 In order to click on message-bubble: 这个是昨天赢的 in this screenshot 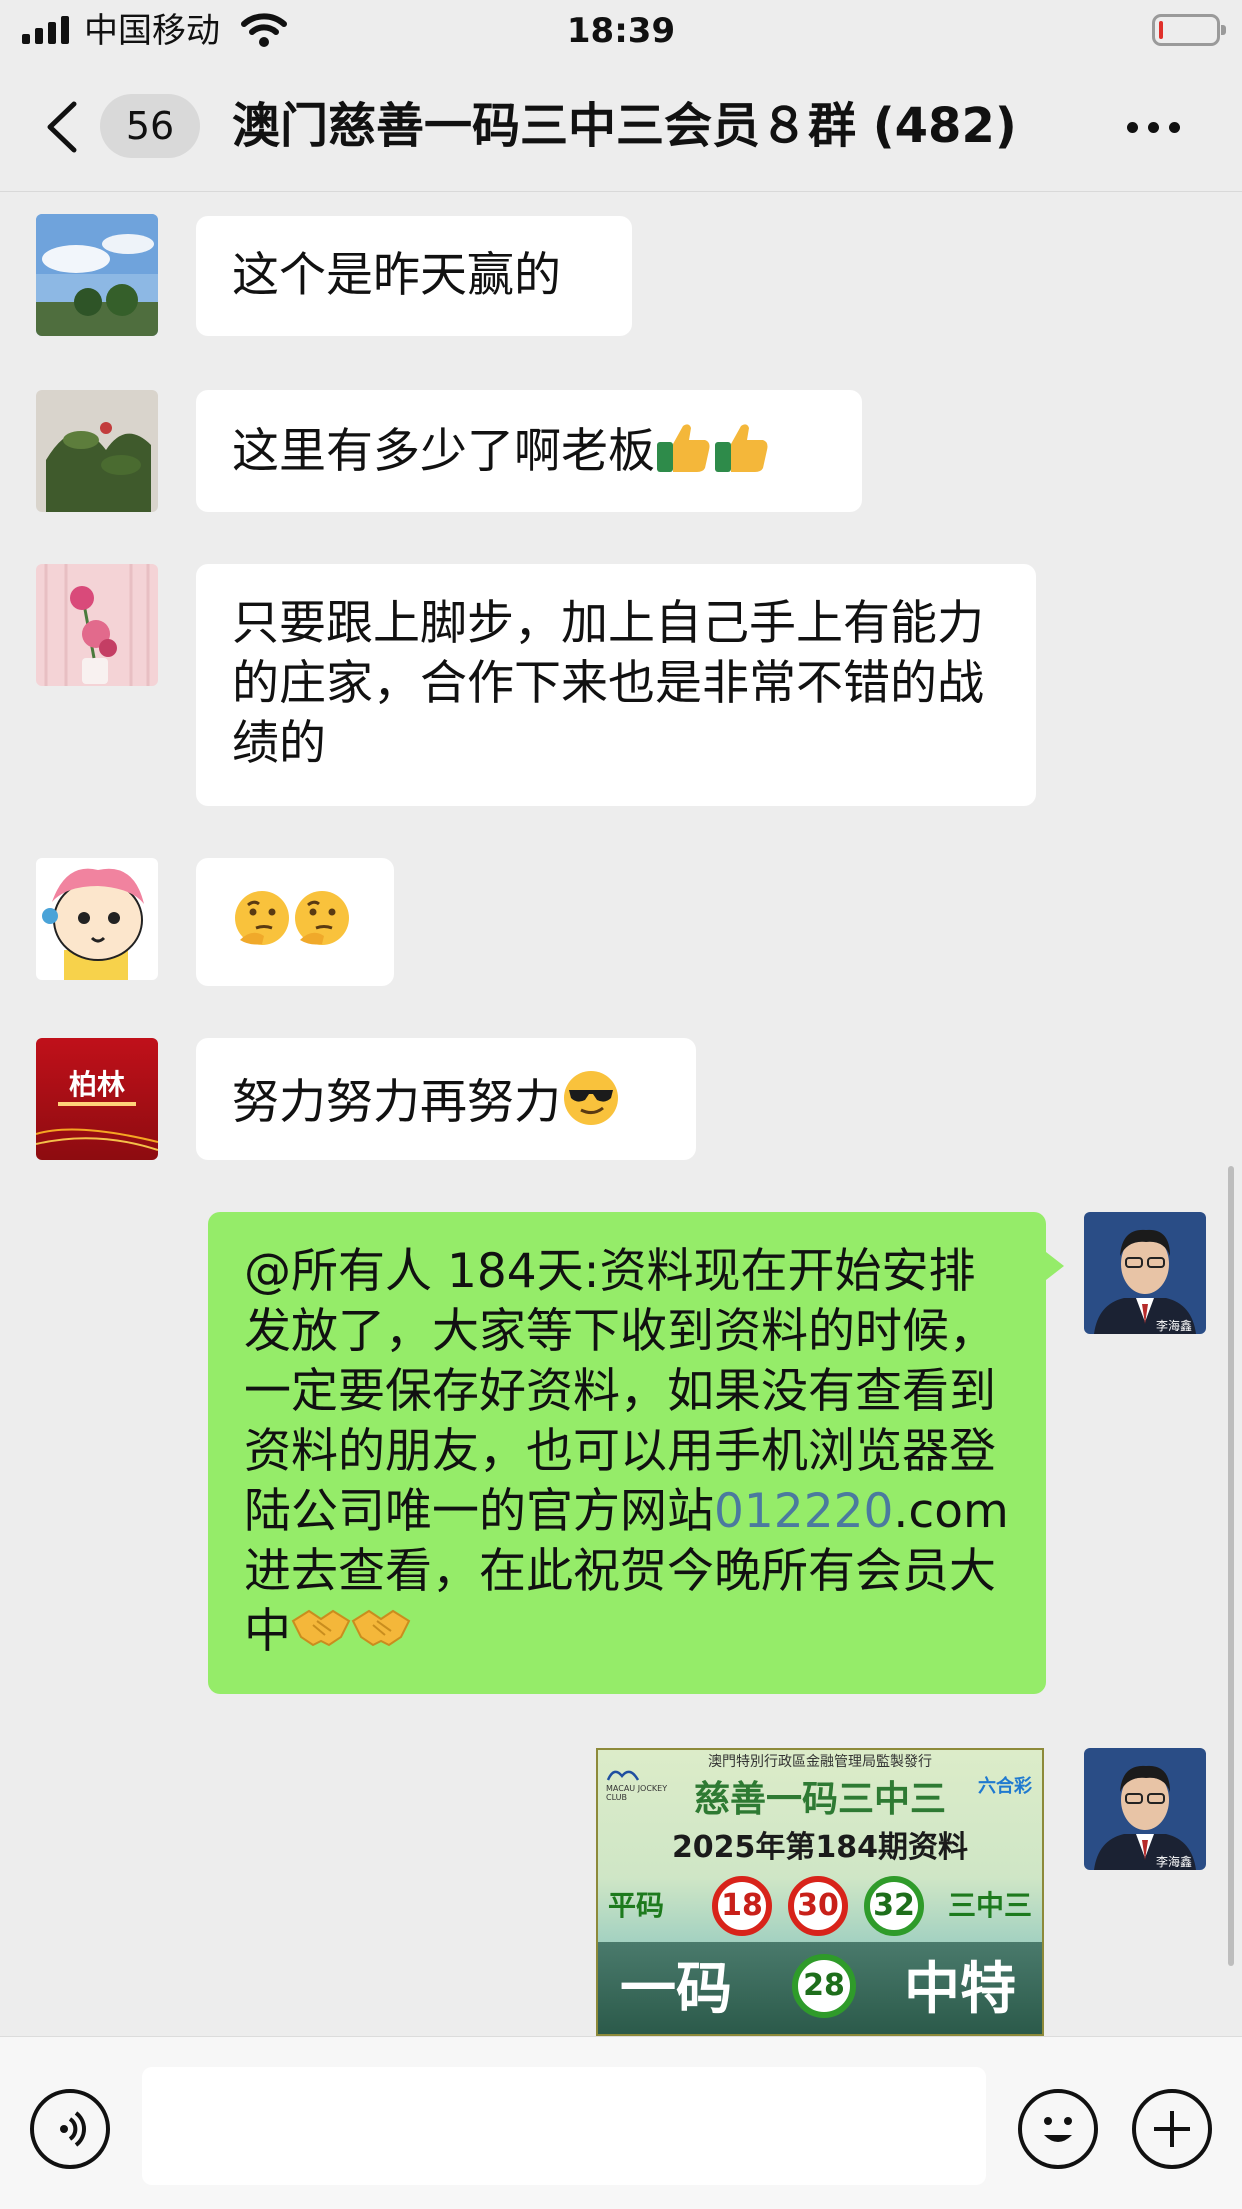, I will do `click(414, 276)`.